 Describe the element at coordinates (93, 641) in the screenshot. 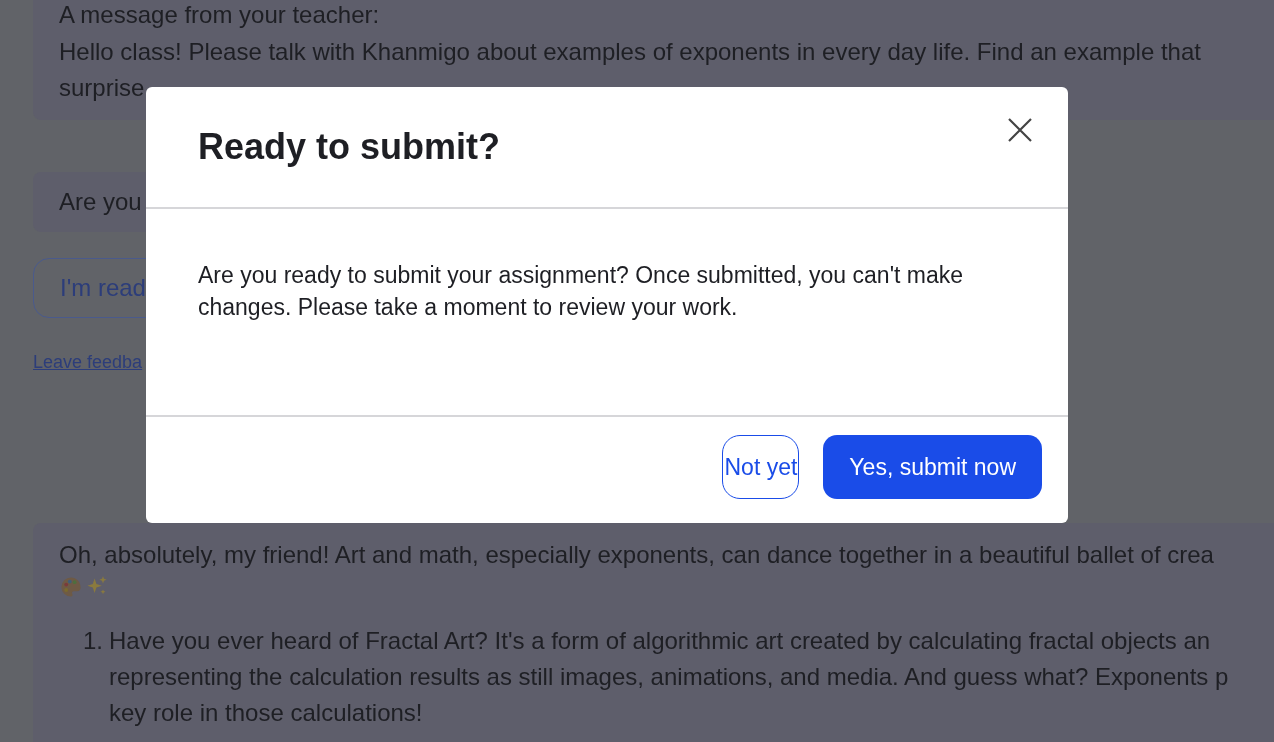

I see `list-number: 1.` at that location.